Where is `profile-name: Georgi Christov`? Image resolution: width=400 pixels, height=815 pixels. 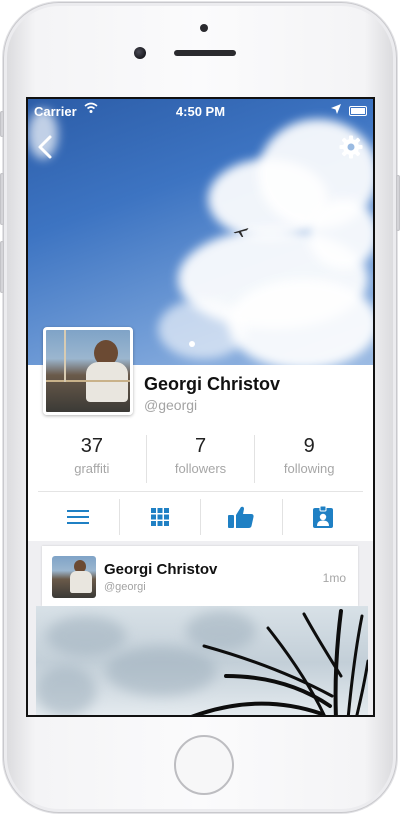 profile-name: Georgi Christov is located at coordinates (212, 384).